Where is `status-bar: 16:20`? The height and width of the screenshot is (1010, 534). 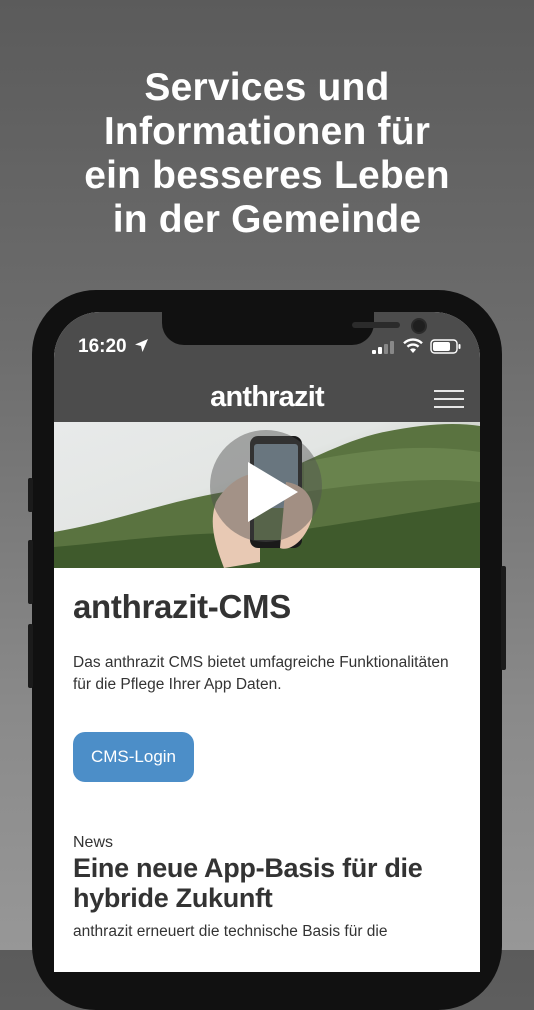
status-bar: 16:20 is located at coordinates (267, 345).